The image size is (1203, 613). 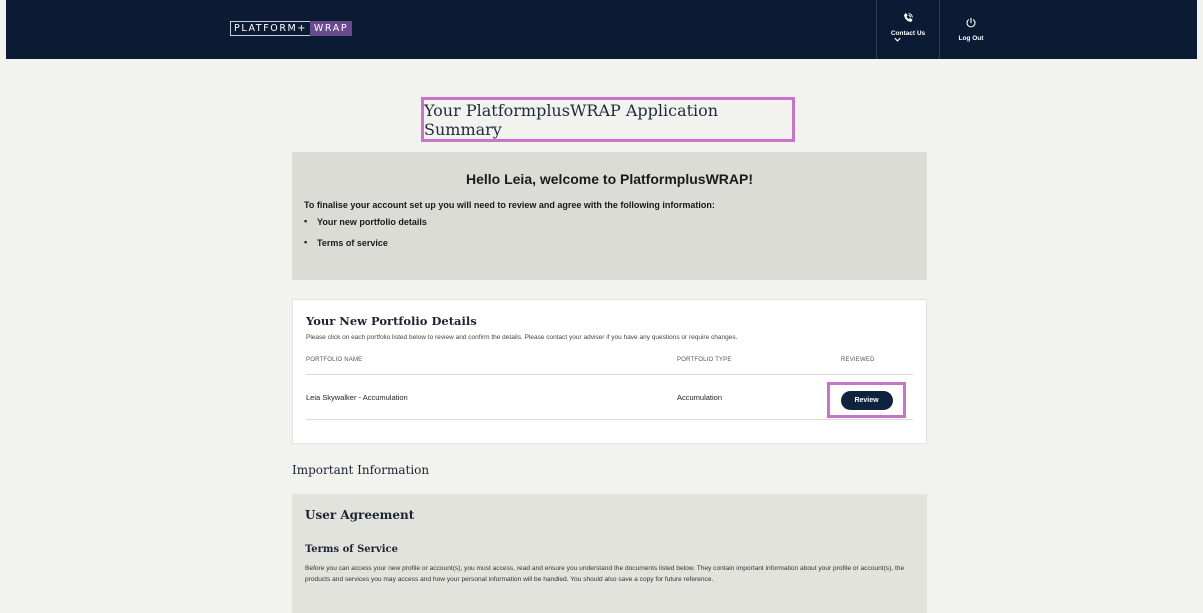 What do you see at coordinates (858, 360) in the screenshot?
I see `column-header-reviewed: REVIEWED` at bounding box center [858, 360].